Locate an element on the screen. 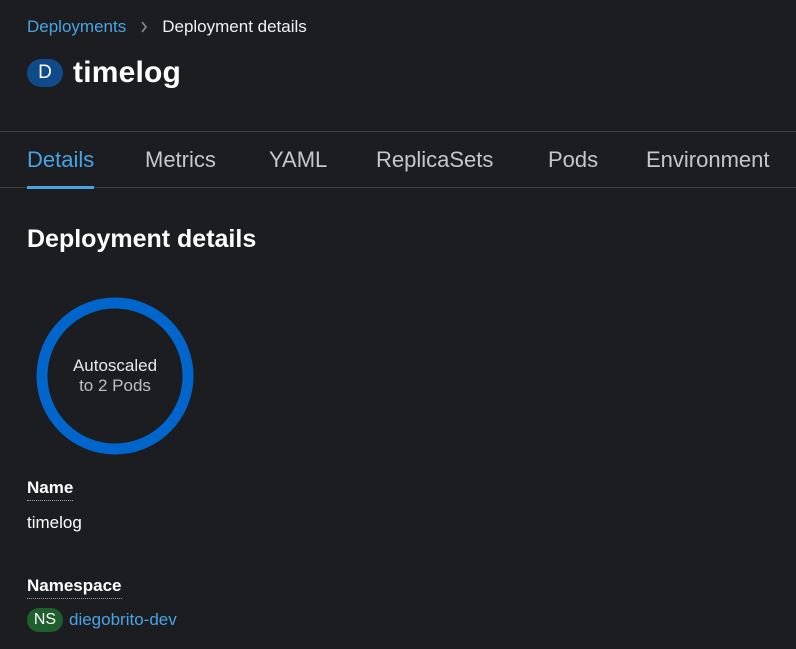  breadcrumb: Deployments Deployment details is located at coordinates (167, 27).